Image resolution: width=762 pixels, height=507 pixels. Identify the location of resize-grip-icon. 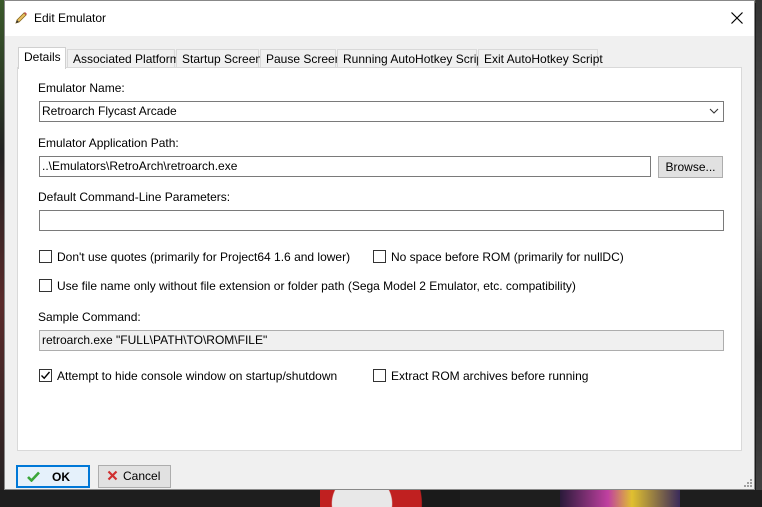
(747, 482).